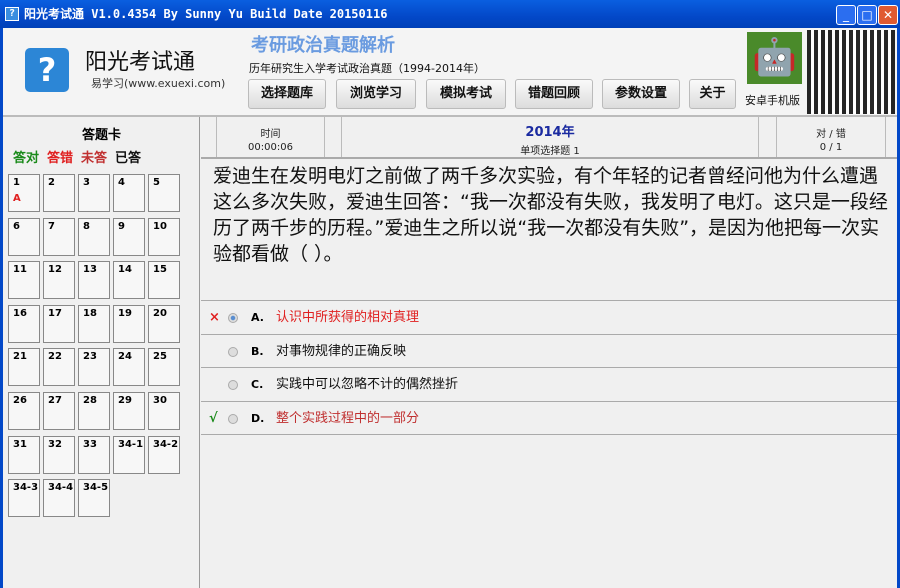 This screenshot has width=900, height=588. Describe the element at coordinates (24, 193) in the screenshot. I see `answer-card-cell: 1A` at that location.